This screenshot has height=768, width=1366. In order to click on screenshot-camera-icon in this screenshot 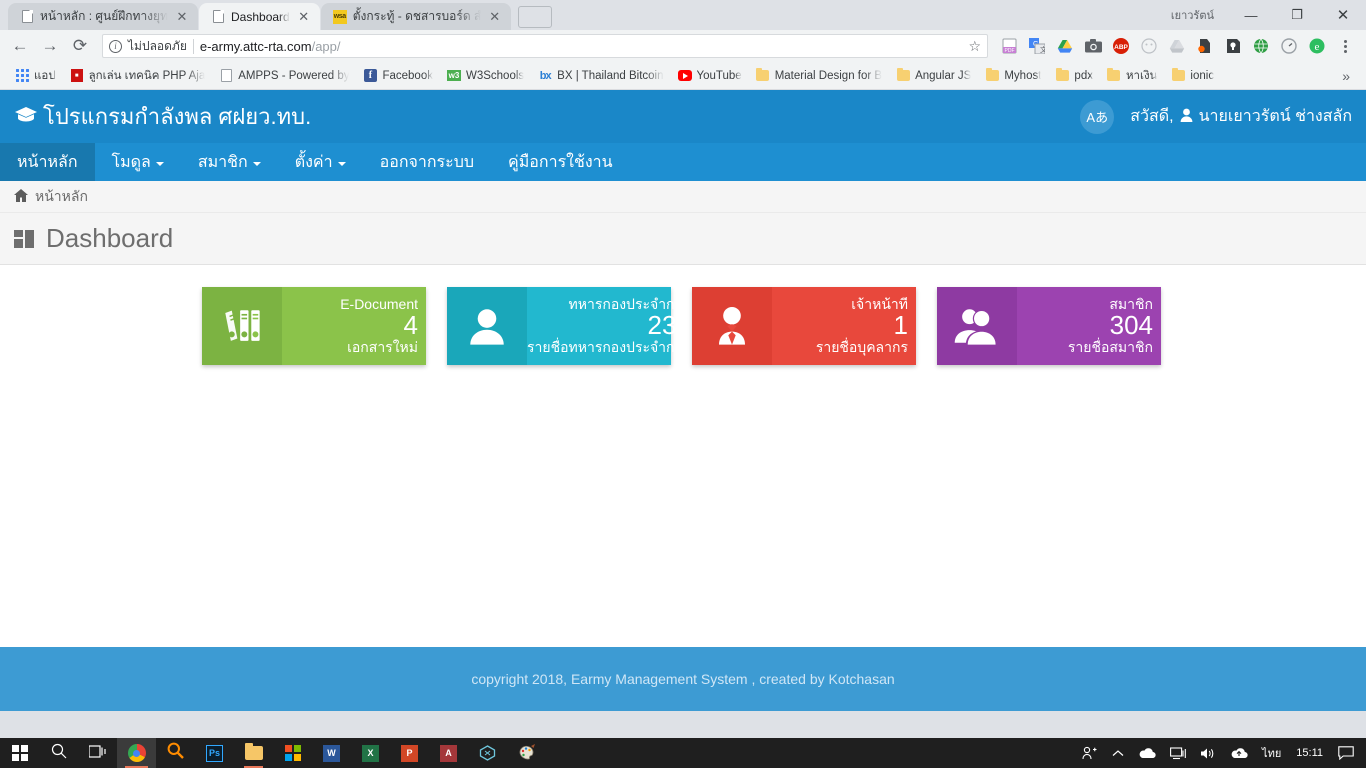, I will do `click(1093, 46)`.